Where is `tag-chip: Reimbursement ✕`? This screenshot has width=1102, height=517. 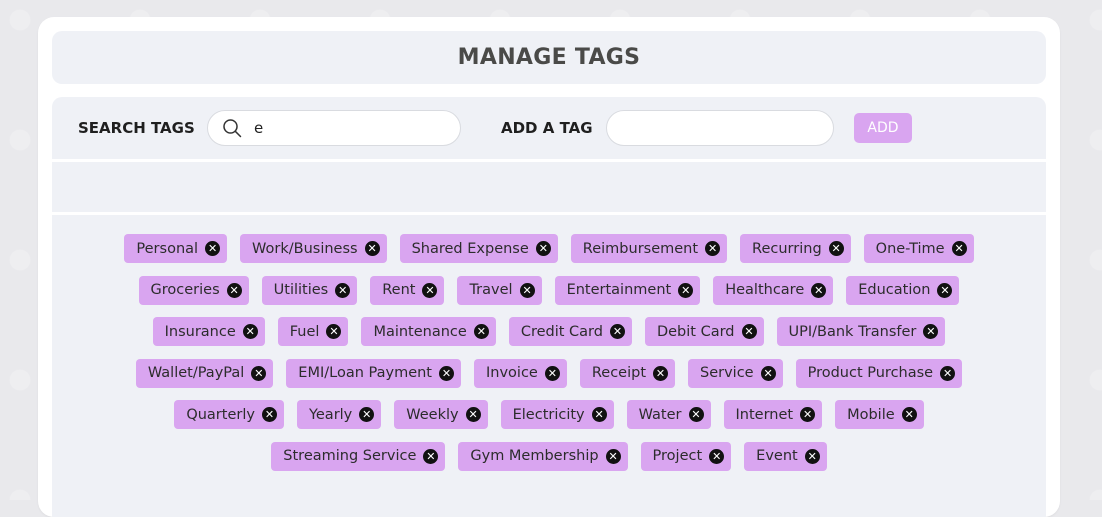
tag-chip: Reimbursement ✕ is located at coordinates (649, 248).